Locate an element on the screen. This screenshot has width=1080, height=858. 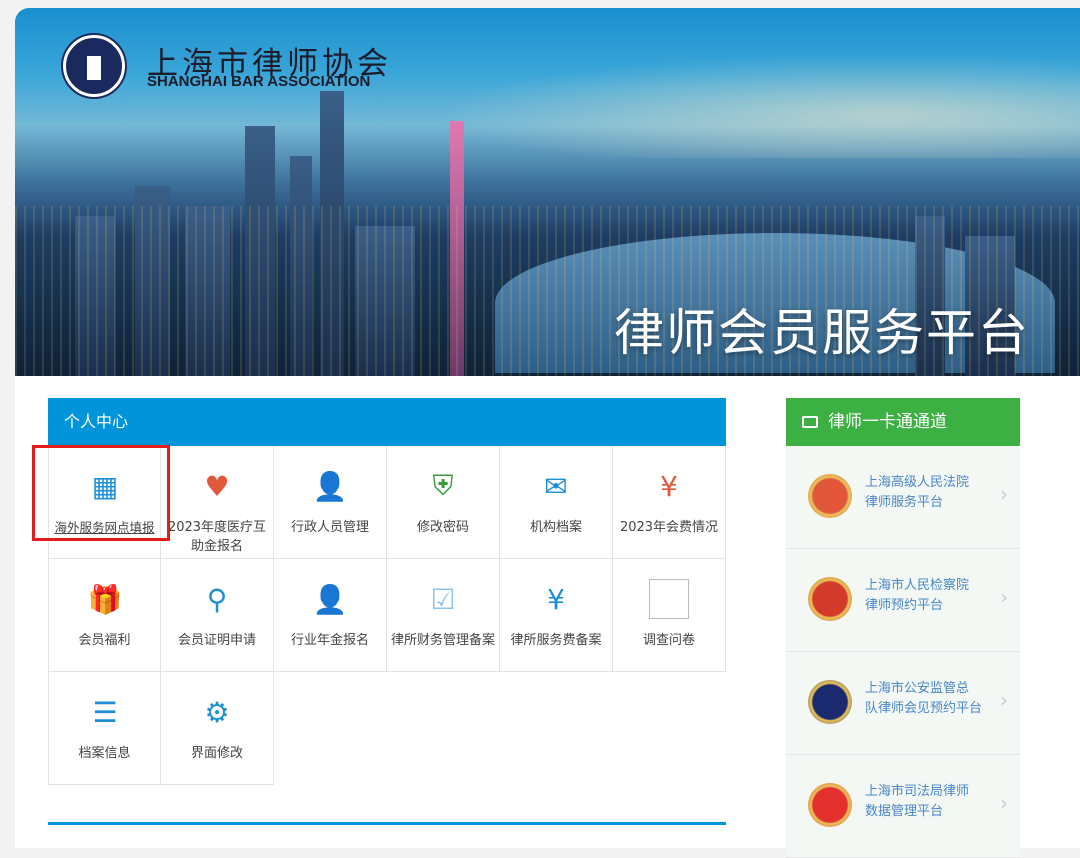
menu-item: ¥ 律所服务费备案 is located at coordinates (556, 615).